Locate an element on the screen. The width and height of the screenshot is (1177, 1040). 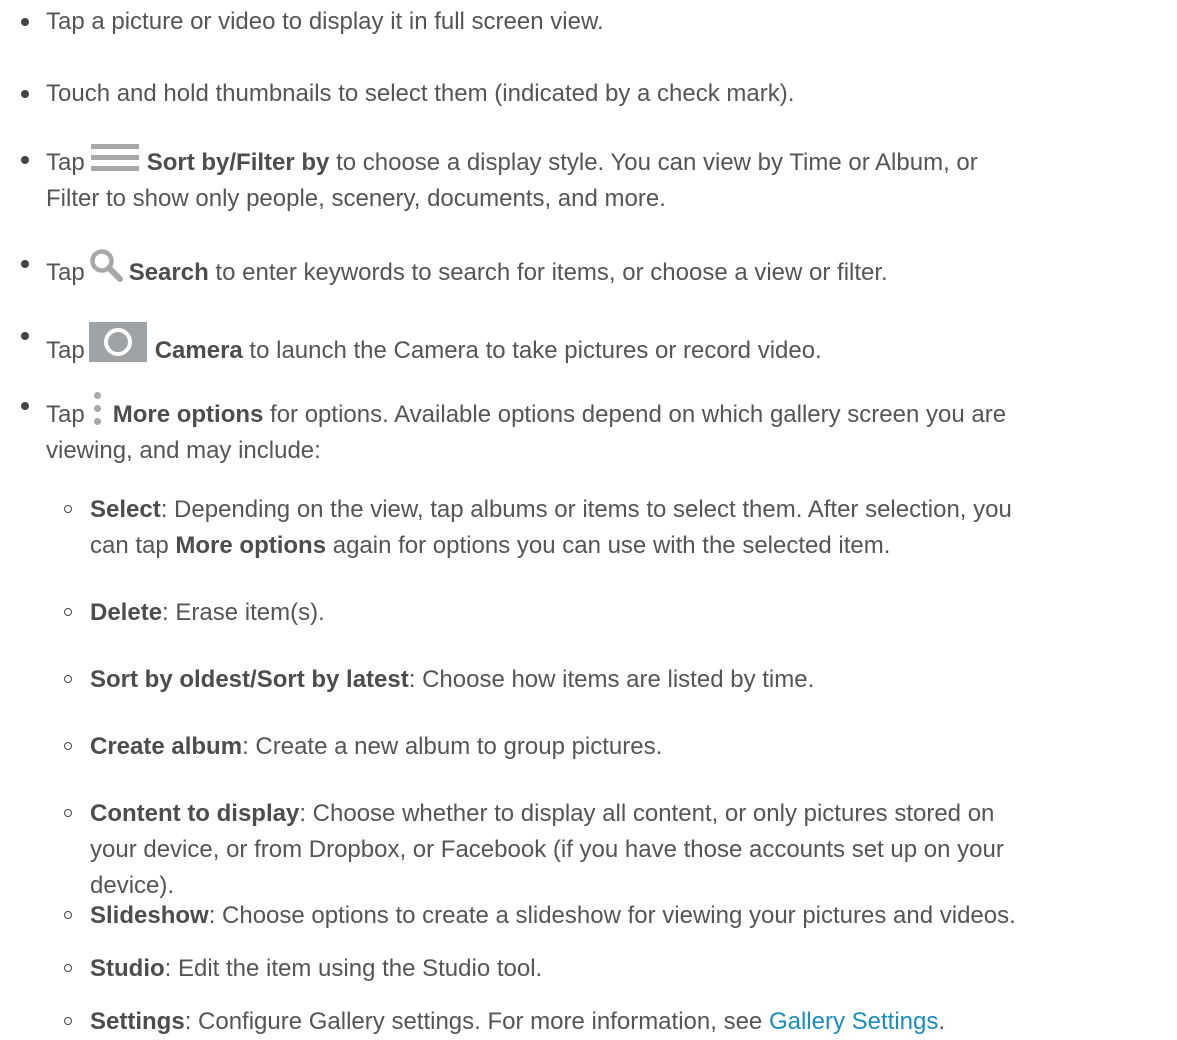
more-options-icon is located at coordinates (97, 409).